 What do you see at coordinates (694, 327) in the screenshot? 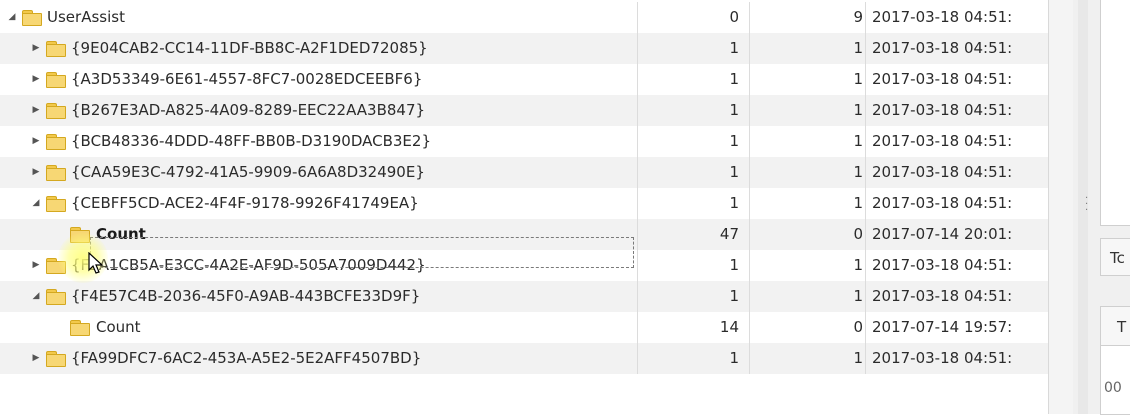
I see `subkey-count-cell: 14` at bounding box center [694, 327].